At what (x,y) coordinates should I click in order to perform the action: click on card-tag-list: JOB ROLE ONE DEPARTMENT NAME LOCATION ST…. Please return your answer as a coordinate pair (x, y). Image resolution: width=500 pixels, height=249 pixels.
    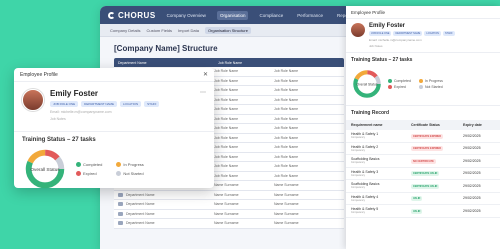
    Looking at the image, I should click on (105, 104).